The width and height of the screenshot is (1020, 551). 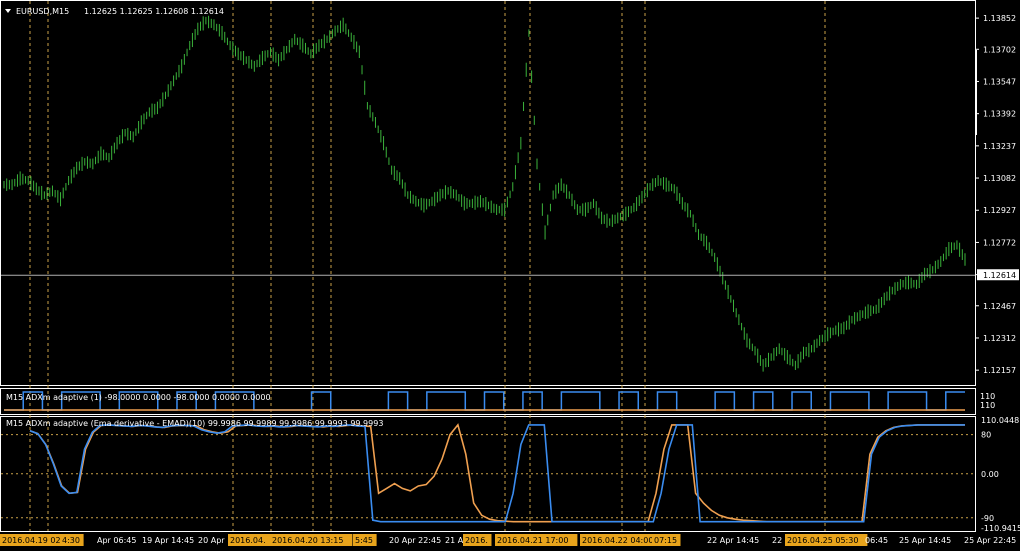 I want to click on time-label: 2016.04.25 05:30, so click(x=822, y=540).